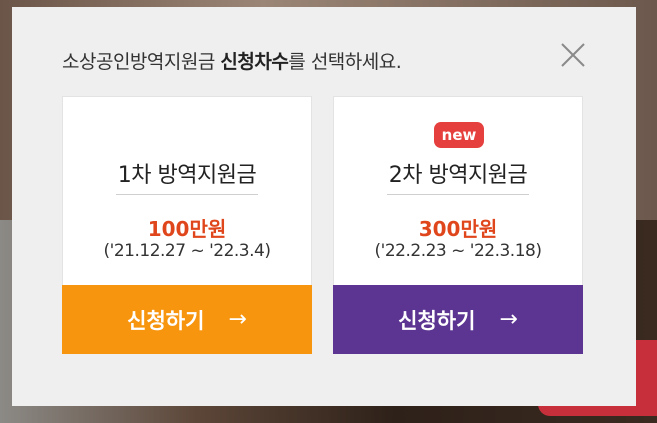 The height and width of the screenshot is (423, 657). Describe the element at coordinates (437, 320) in the screenshot. I see `round-2-apply-label: 신청하기` at that location.